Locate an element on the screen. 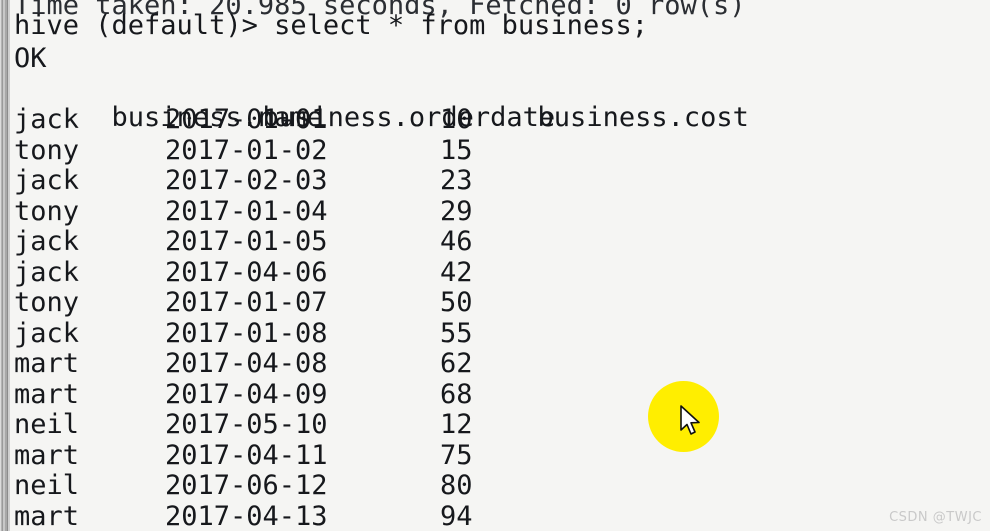 The height and width of the screenshot is (531, 990). result-row: mart 2017-04-09 68 is located at coordinates (243, 394).